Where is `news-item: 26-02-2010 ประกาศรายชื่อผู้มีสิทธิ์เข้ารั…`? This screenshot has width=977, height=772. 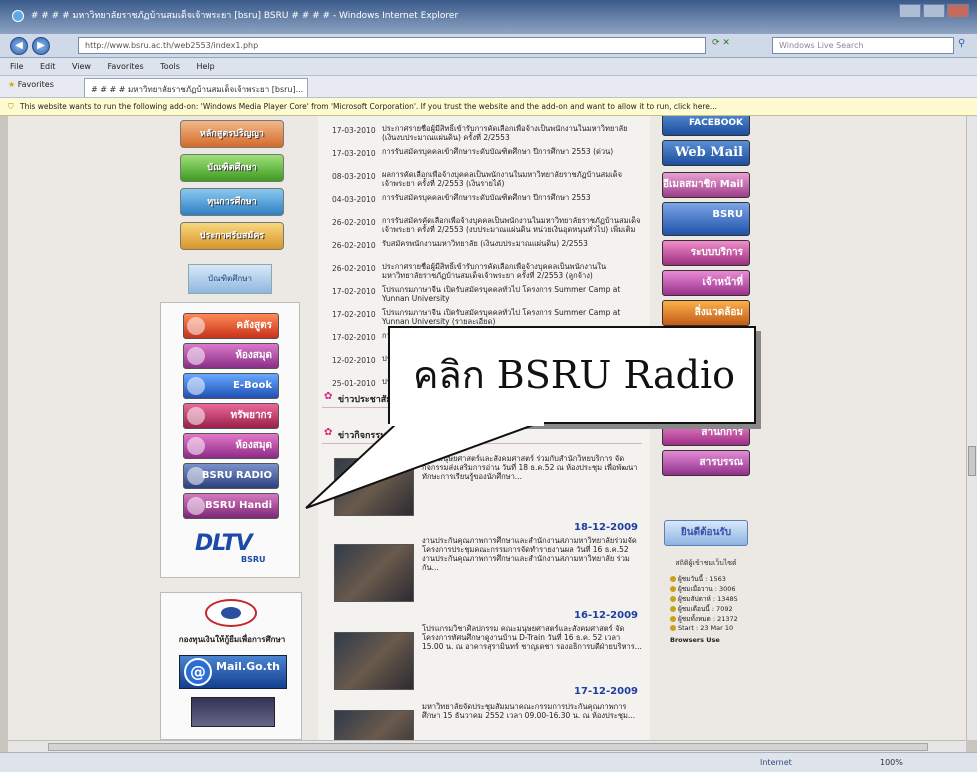 news-item: 26-02-2010 ประกาศรายชื่อผู้มีสิทธิ์เข้ารั… is located at coordinates (488, 273).